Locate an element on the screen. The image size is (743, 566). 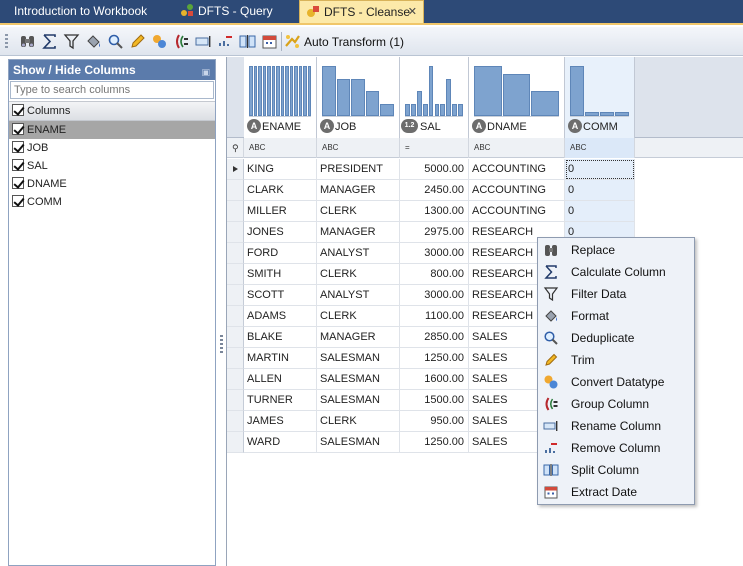
column-header-job: A JOB is located at coordinates (358, 97).